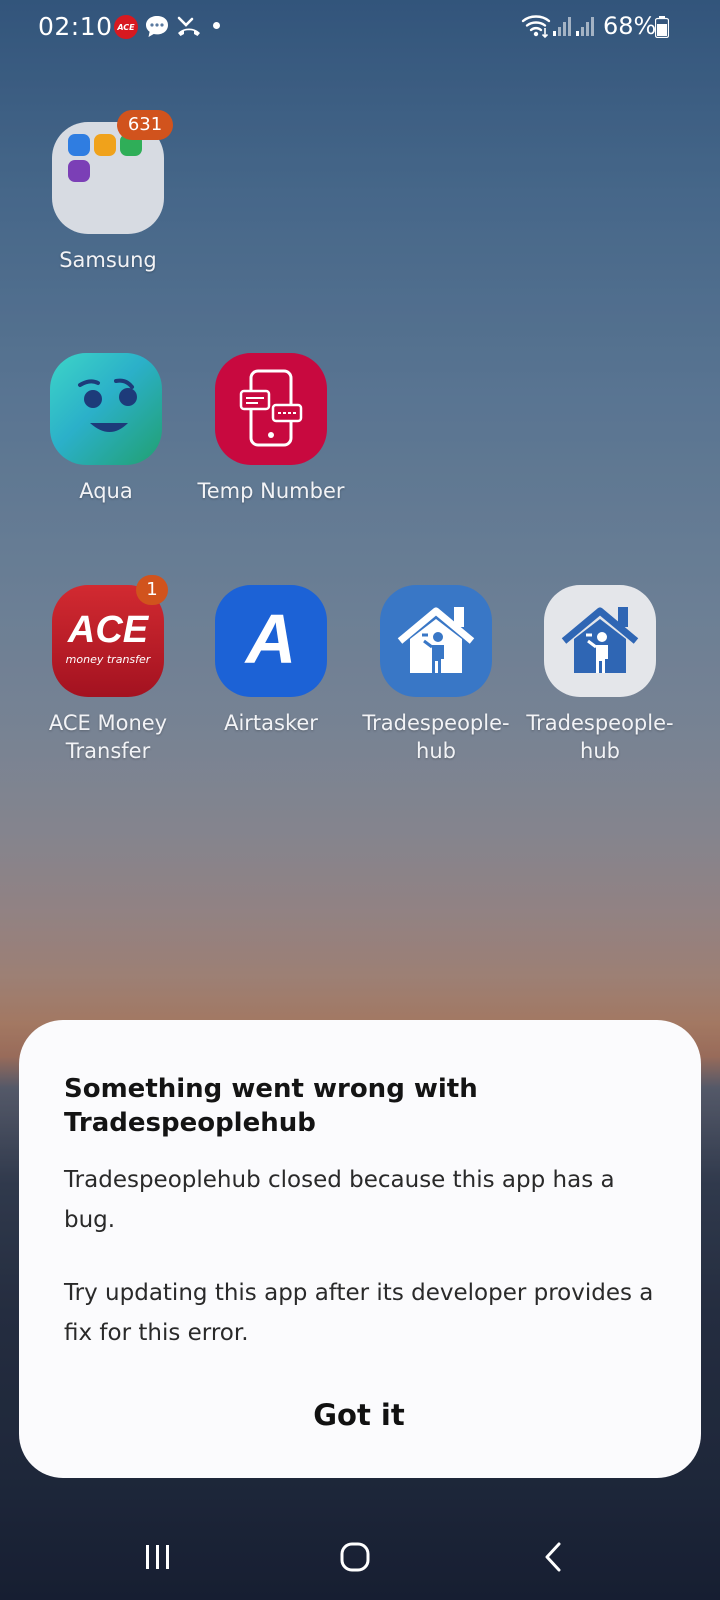 The height and width of the screenshot is (1600, 720). I want to click on samsung-folder: 631 Samsung, so click(108, 192).